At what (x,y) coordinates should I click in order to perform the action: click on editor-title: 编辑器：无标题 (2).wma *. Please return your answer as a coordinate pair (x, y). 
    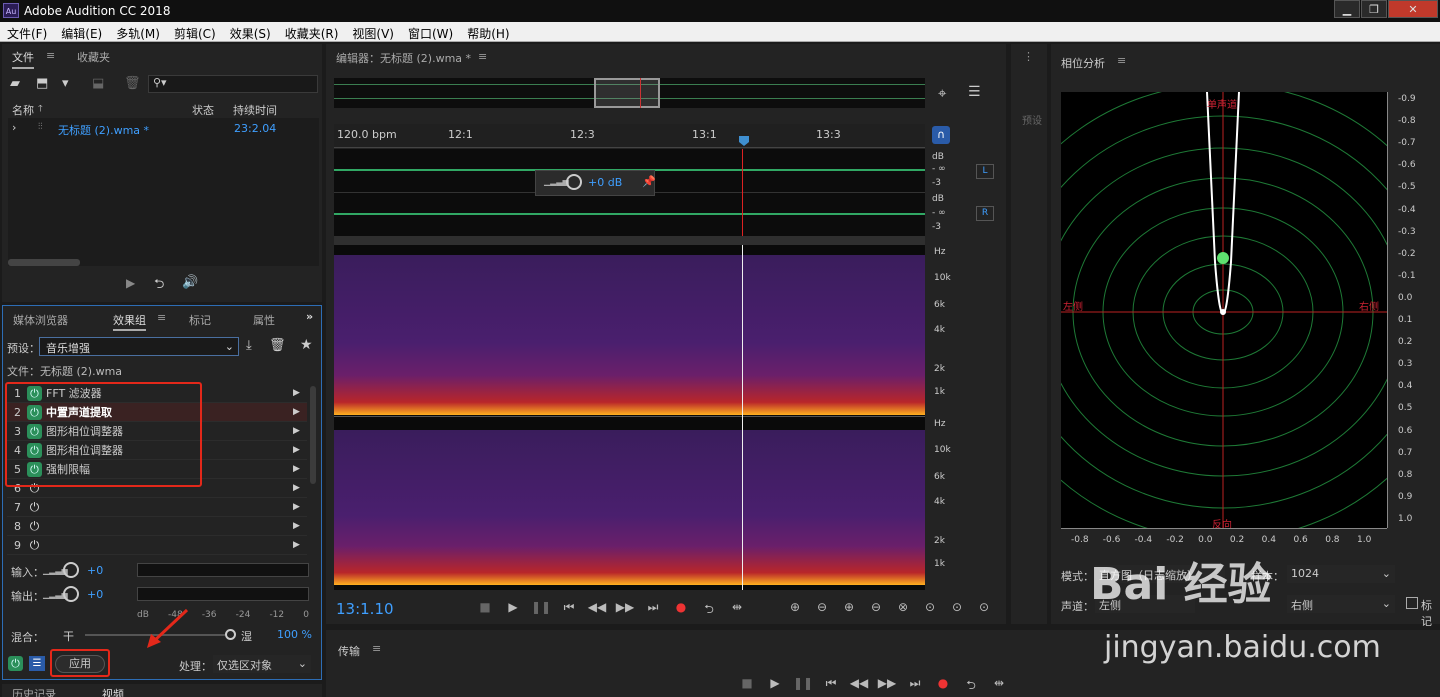
    Looking at the image, I should click on (403, 58).